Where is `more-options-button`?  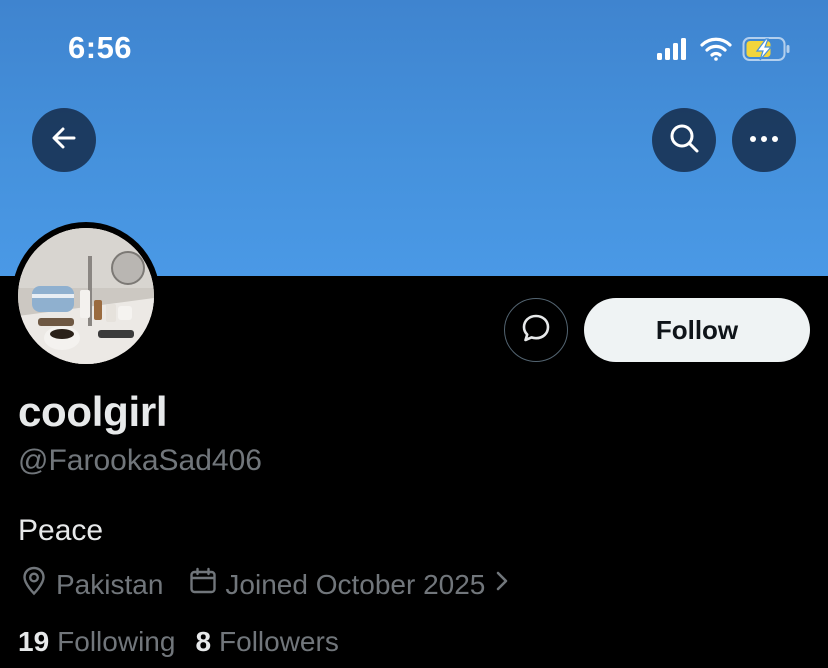 more-options-button is located at coordinates (764, 140).